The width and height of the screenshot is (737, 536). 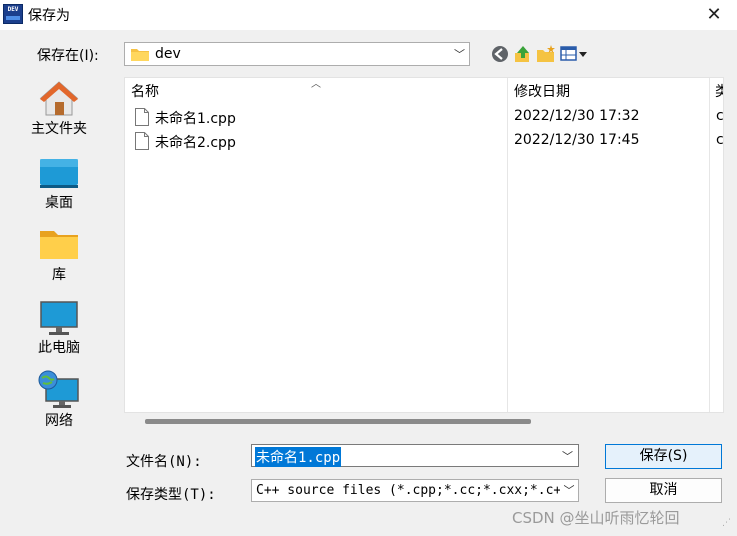 I want to click on up-folder-icon, so click(x=523, y=54).